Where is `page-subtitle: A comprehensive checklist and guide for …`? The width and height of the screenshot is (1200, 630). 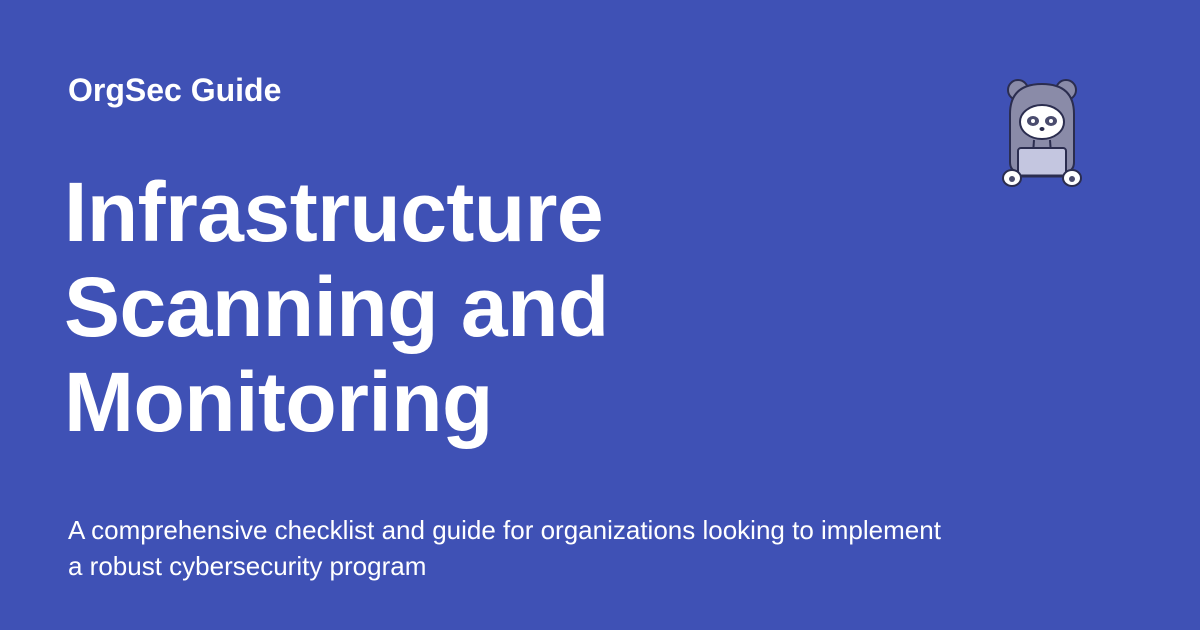
page-subtitle: A comprehensive checklist and guide for … is located at coordinates (504, 548).